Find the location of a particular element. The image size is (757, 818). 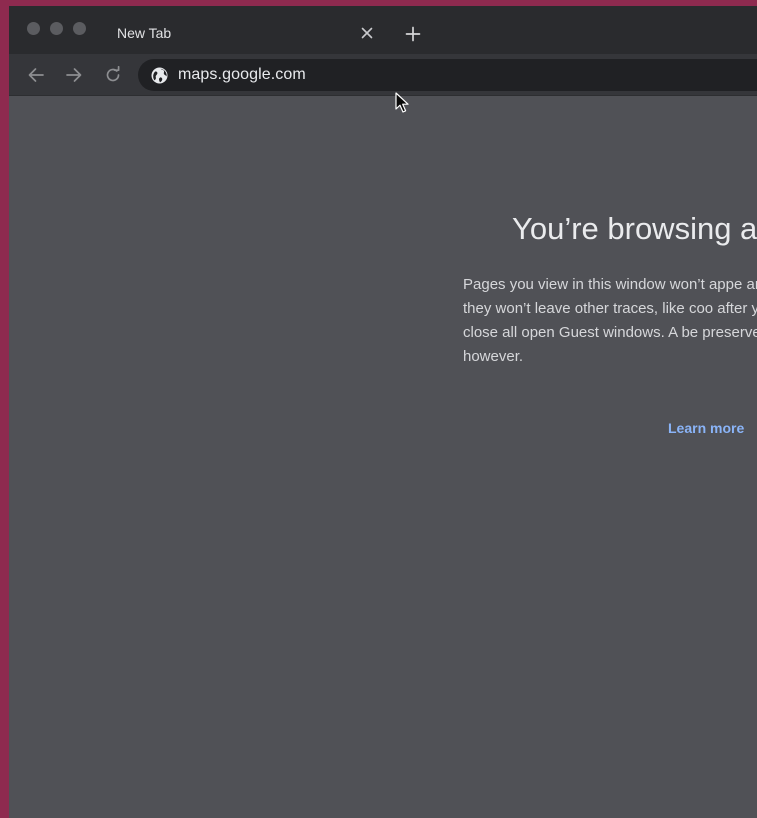

close-icon is located at coordinates (367, 33).